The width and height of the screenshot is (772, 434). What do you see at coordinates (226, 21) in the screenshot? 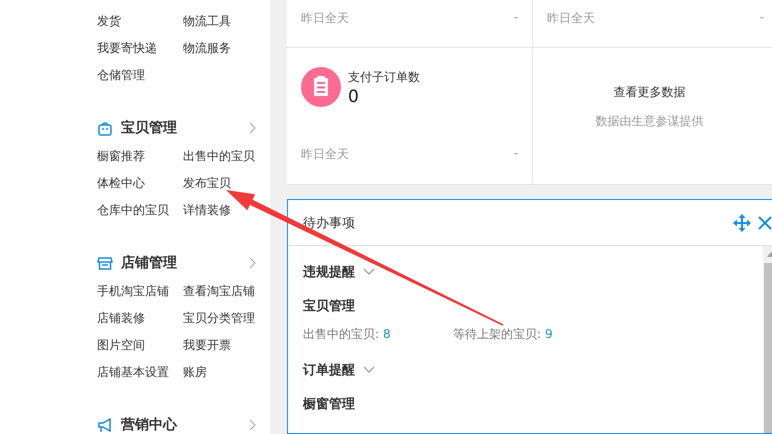
I see `sidebar-link: 物流工具` at bounding box center [226, 21].